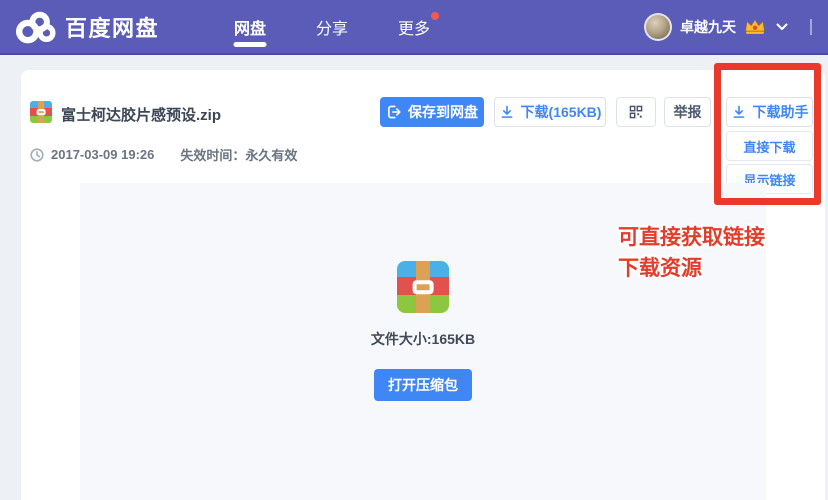  What do you see at coordinates (691, 253) in the screenshot?
I see `annotation-text: 可直接获取链接 下载资源` at bounding box center [691, 253].